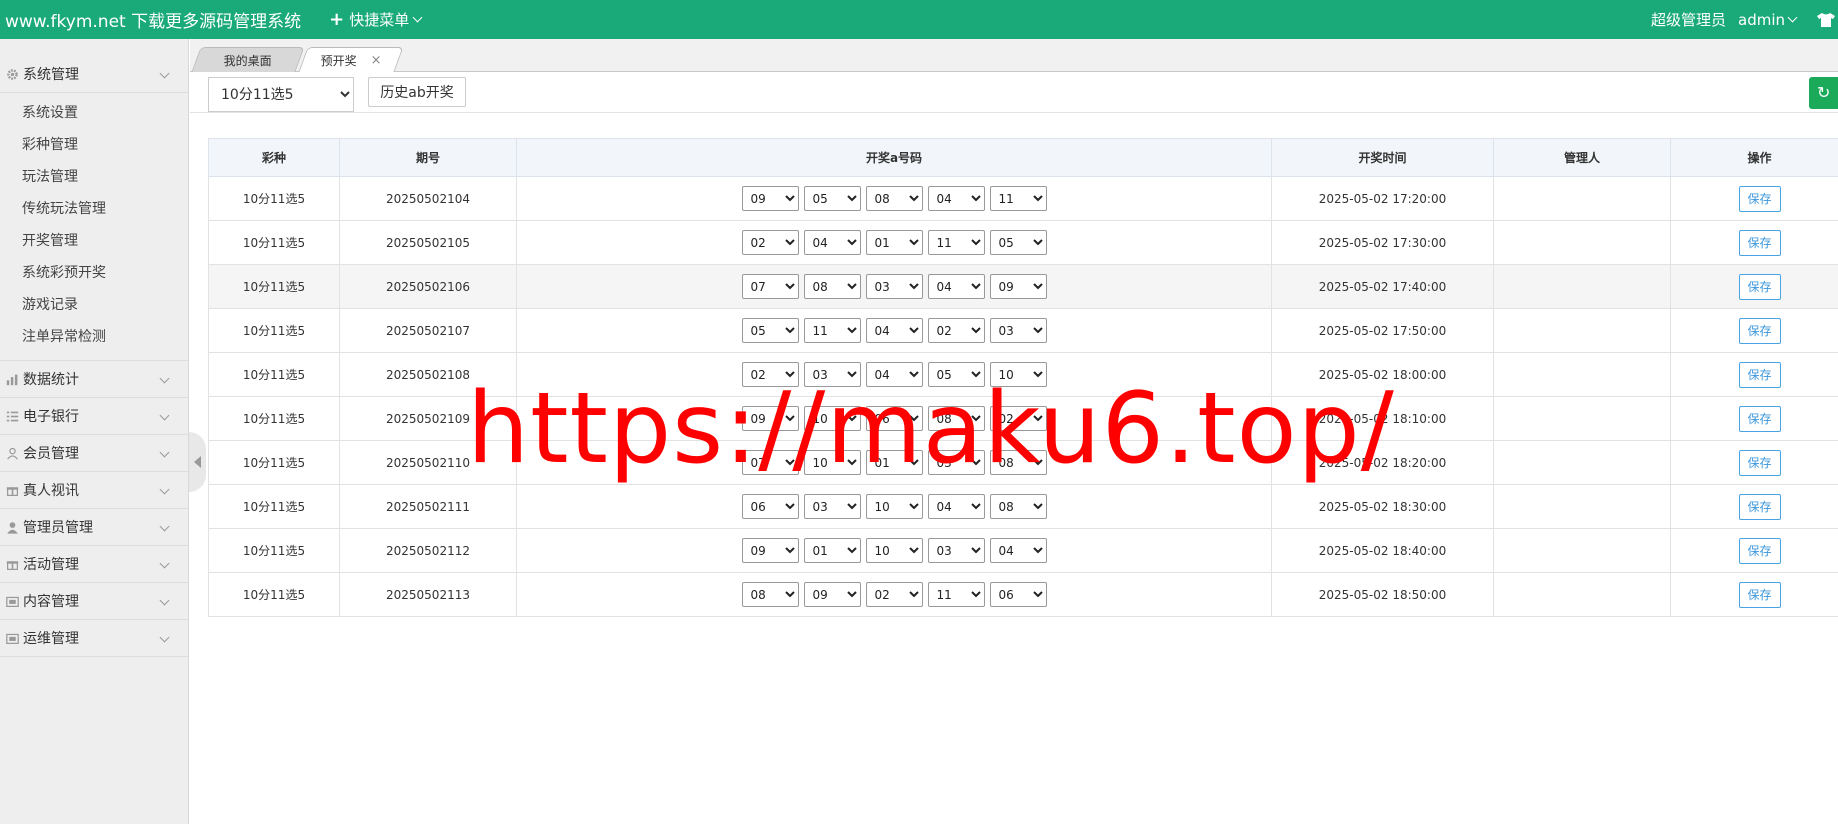  What do you see at coordinates (94, 74) in the screenshot?
I see `sidebar-group-0: 系统管理` at bounding box center [94, 74].